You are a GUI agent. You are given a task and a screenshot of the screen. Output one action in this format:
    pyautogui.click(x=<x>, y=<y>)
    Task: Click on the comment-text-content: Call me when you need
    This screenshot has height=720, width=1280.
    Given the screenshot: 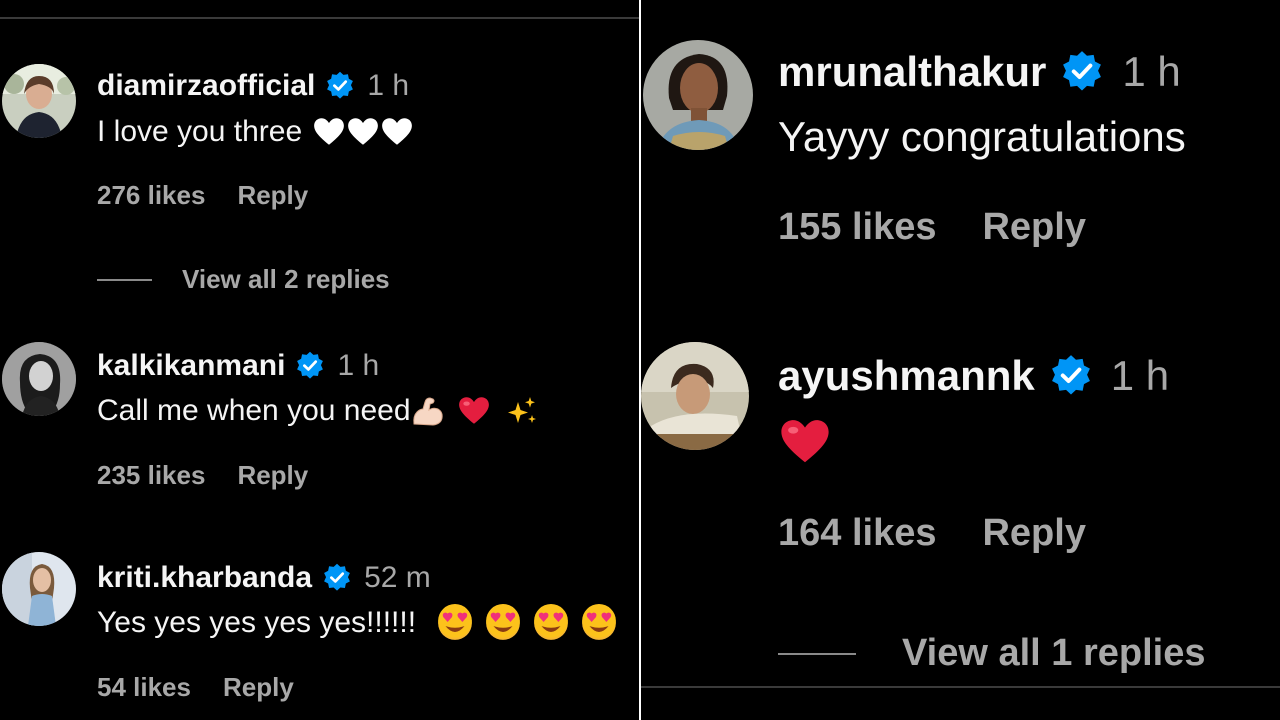 What is the action you would take?
    pyautogui.click(x=254, y=410)
    